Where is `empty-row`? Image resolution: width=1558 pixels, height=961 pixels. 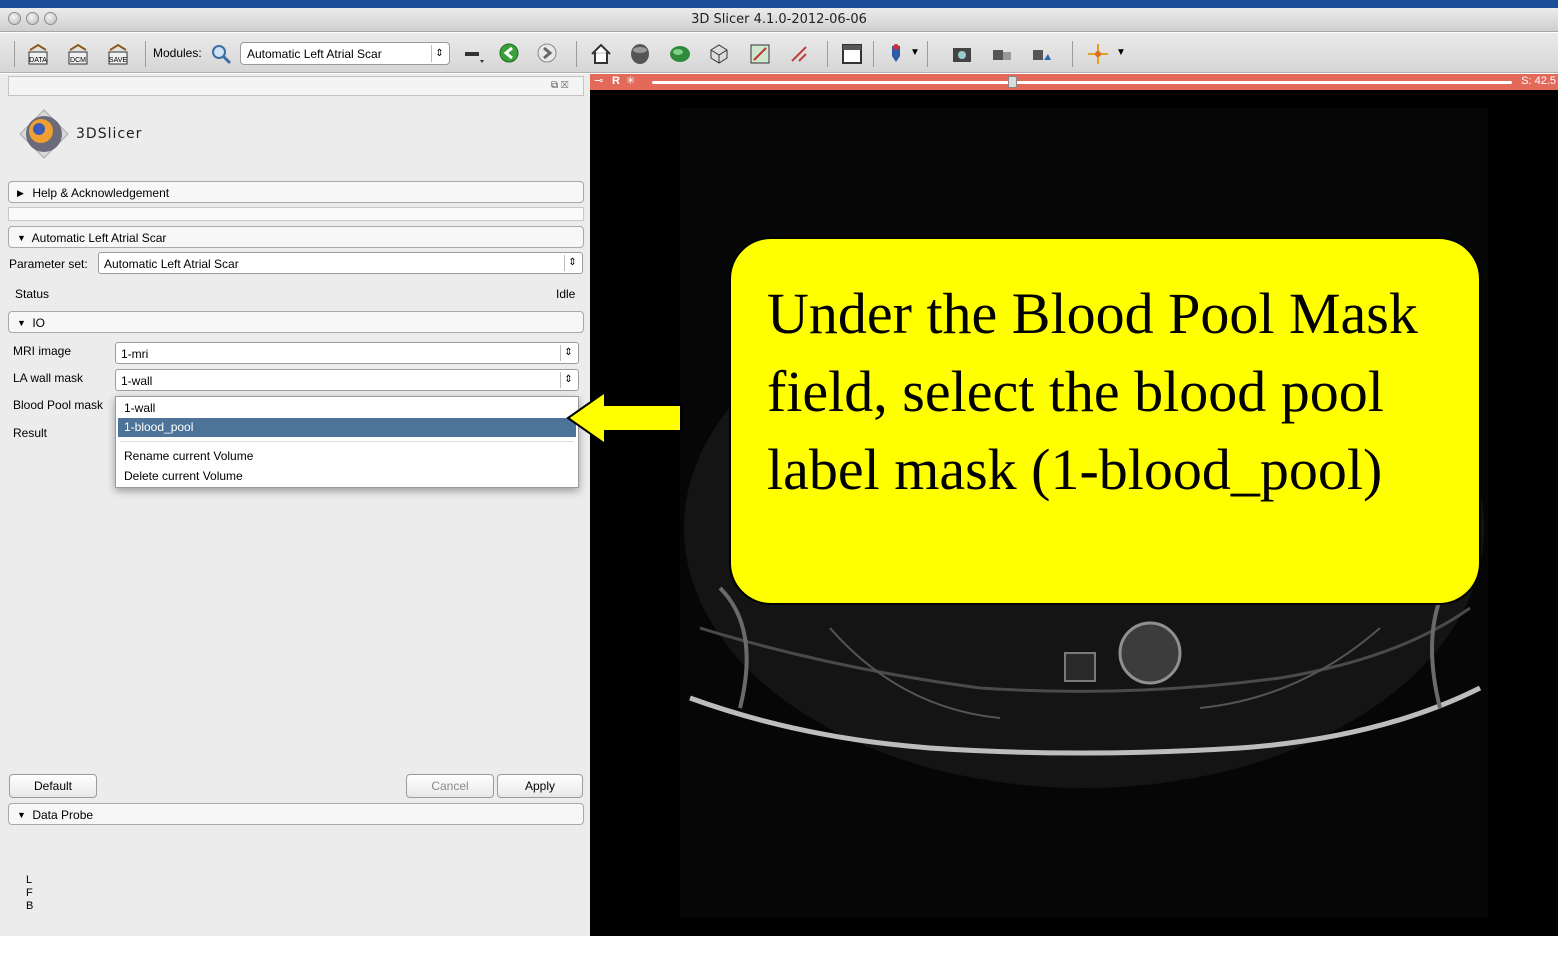
empty-row is located at coordinates (296, 214).